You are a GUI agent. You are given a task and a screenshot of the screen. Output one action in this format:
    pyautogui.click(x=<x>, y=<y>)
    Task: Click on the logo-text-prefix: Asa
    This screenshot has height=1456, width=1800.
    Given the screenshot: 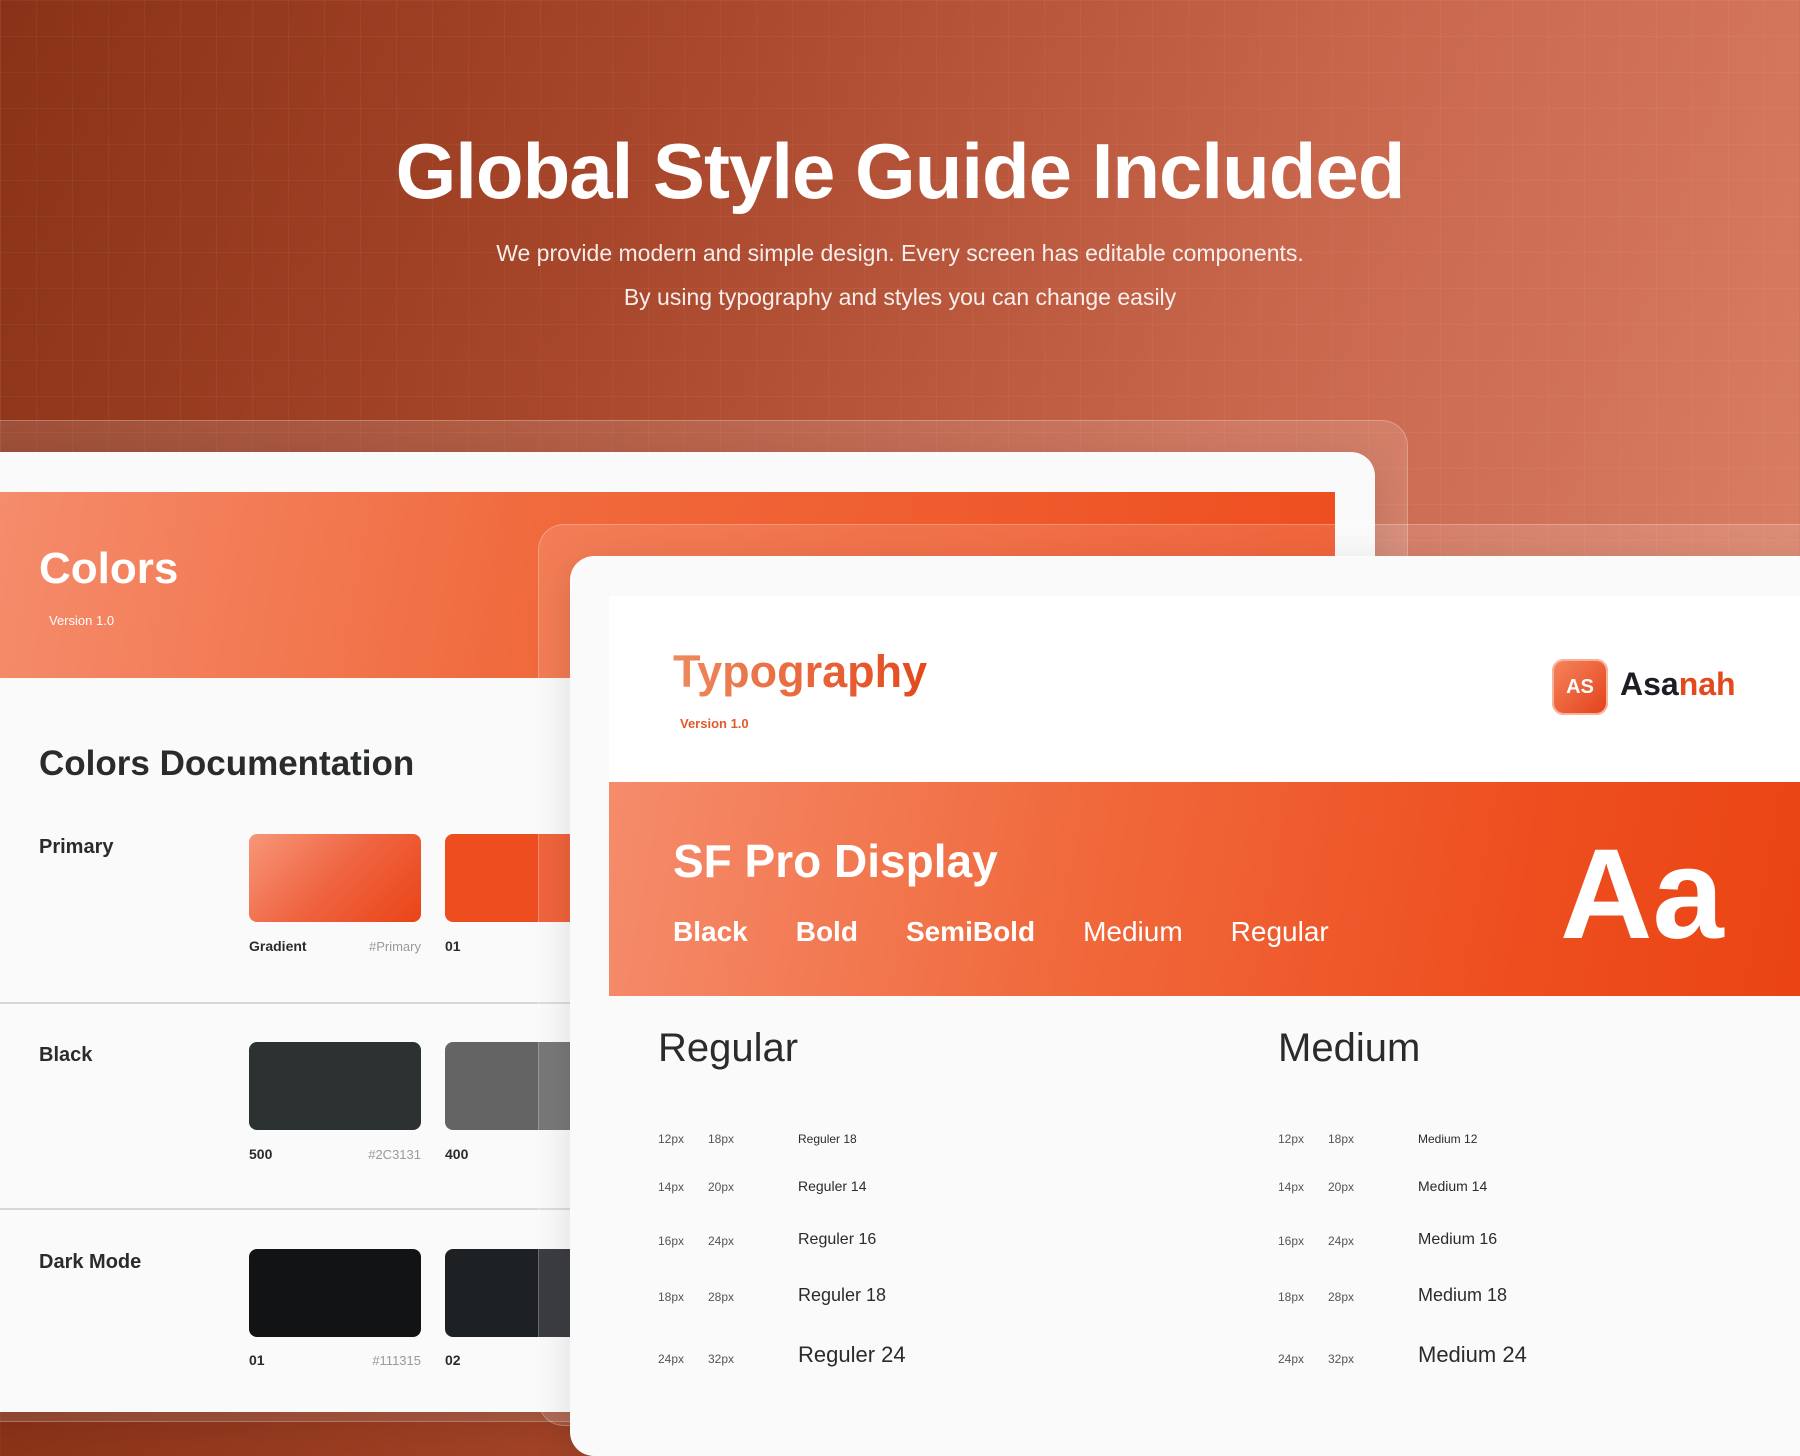 What is the action you would take?
    pyautogui.click(x=1649, y=684)
    